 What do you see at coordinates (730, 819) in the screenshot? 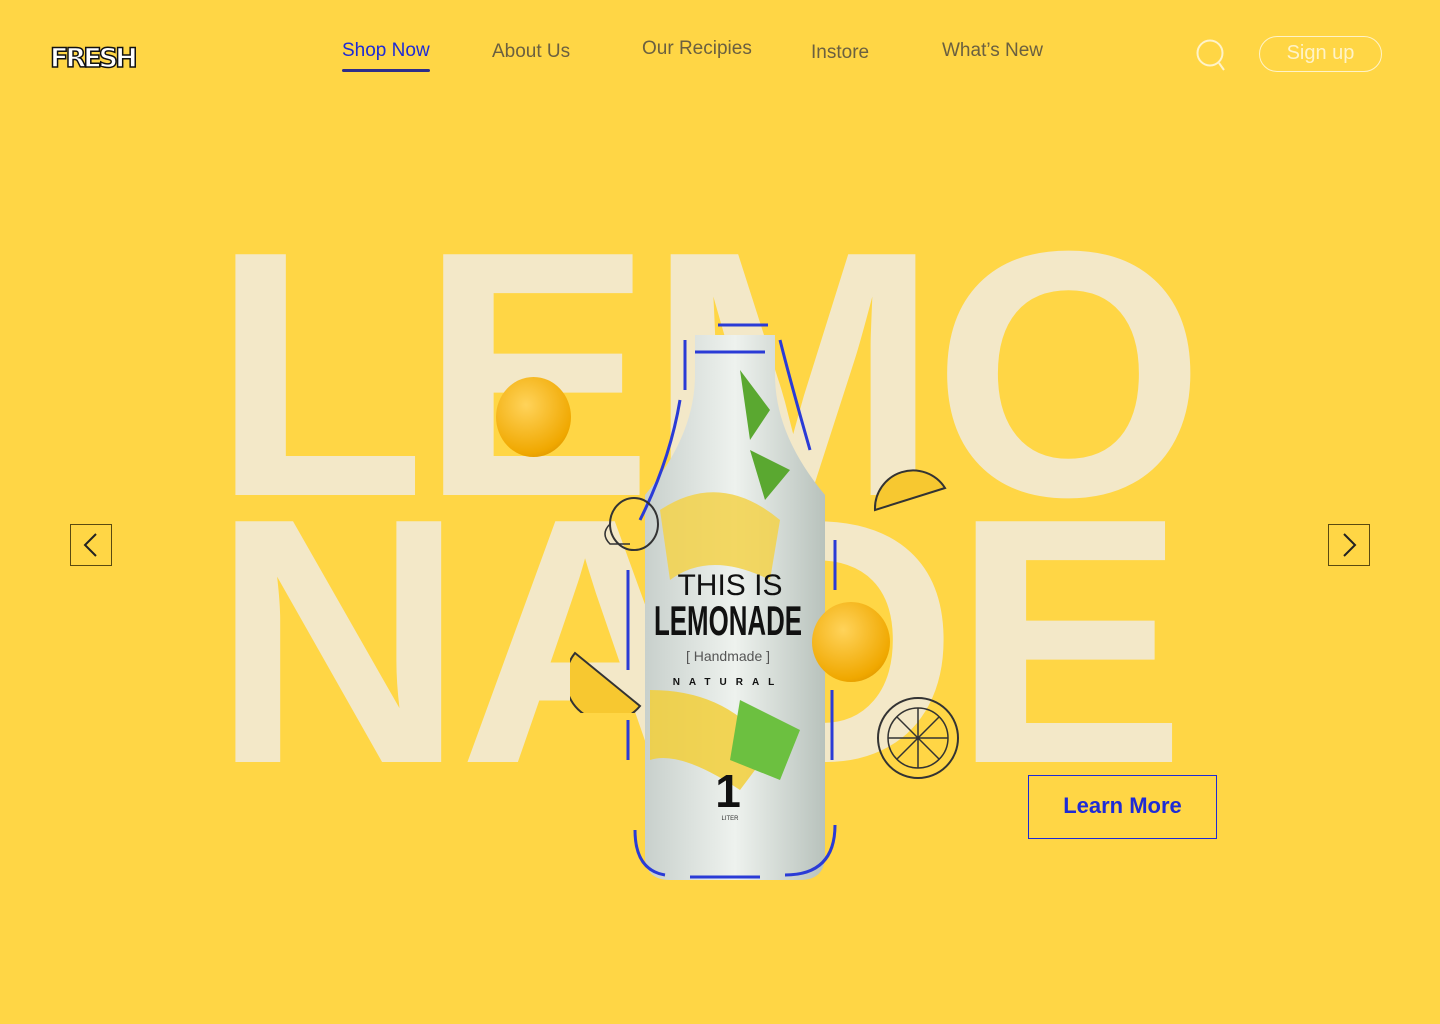
I see `bottle-unit: LITER` at bounding box center [730, 819].